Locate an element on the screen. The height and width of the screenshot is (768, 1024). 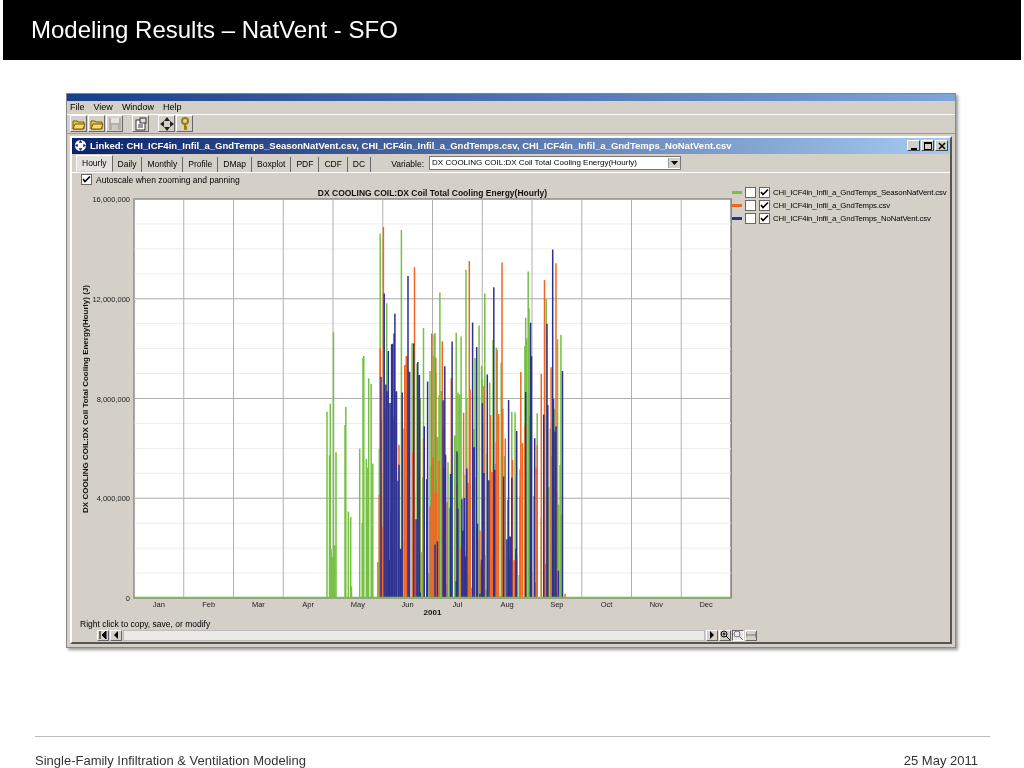
chart-title: DX COOLING COIL:DX Coil Total Cooling Energy(Hourly) is located at coordinates (432, 192).